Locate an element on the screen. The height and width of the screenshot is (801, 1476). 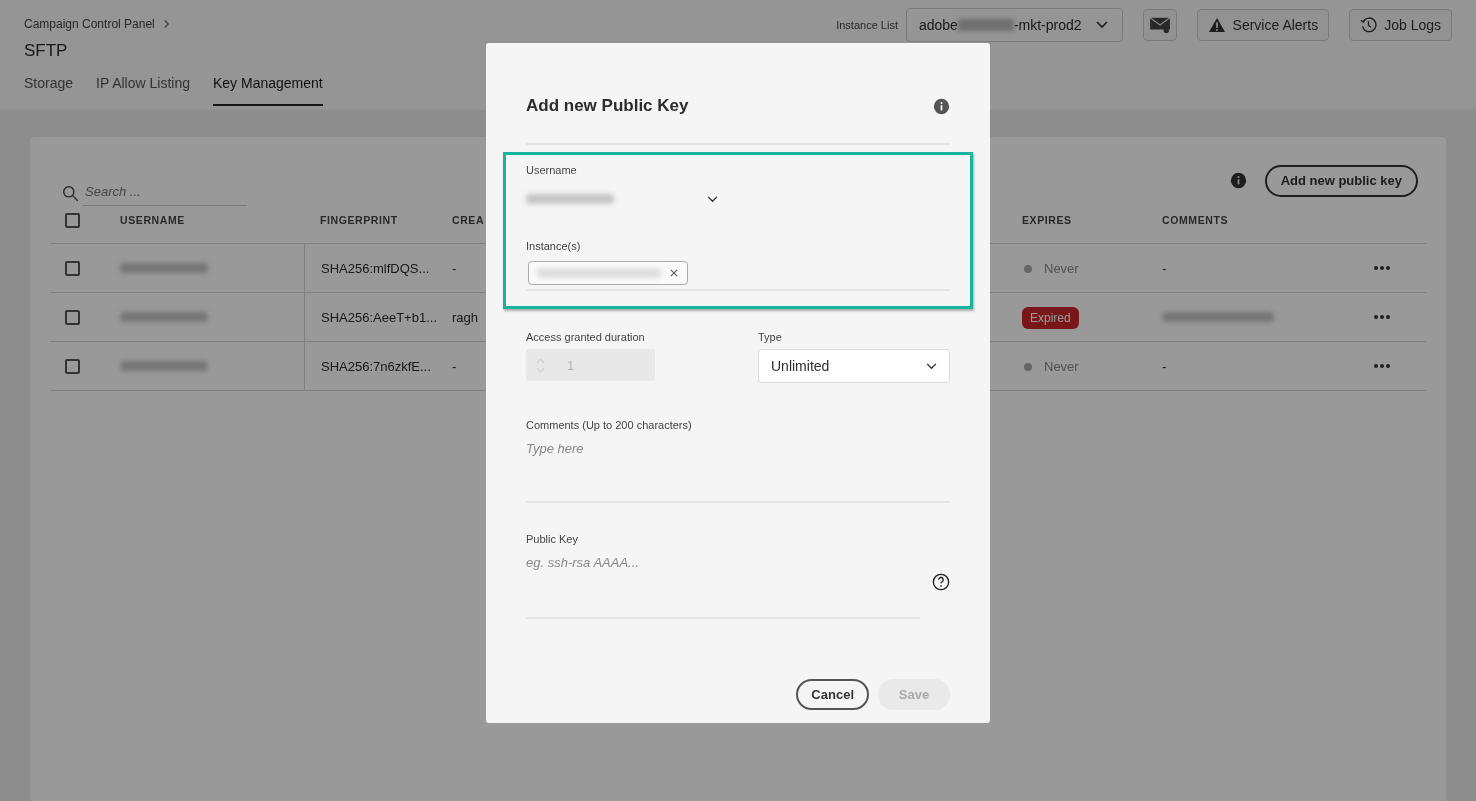
mail-icon is located at coordinates (1159, 25).